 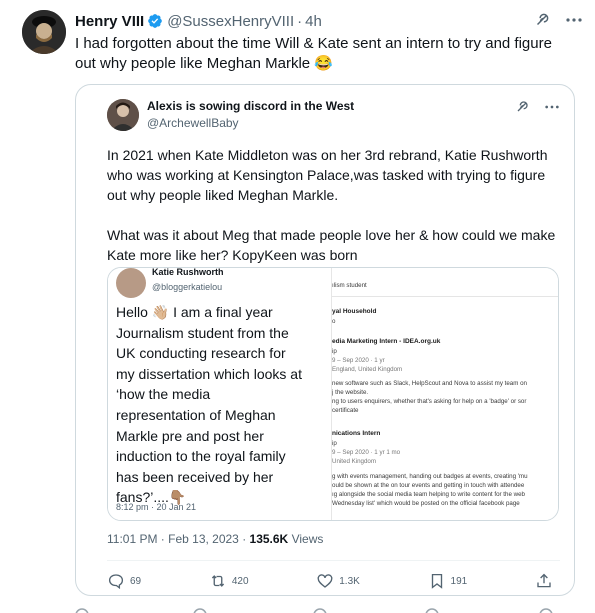 I want to click on profile-line: j the website., so click(x=350, y=392).